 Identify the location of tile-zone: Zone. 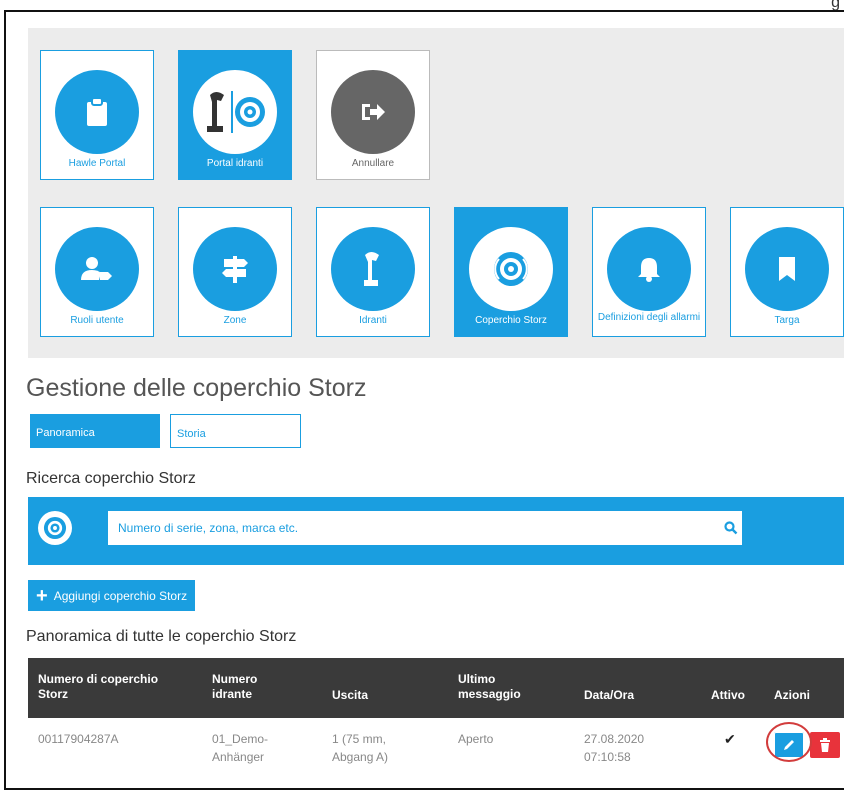
(235, 272).